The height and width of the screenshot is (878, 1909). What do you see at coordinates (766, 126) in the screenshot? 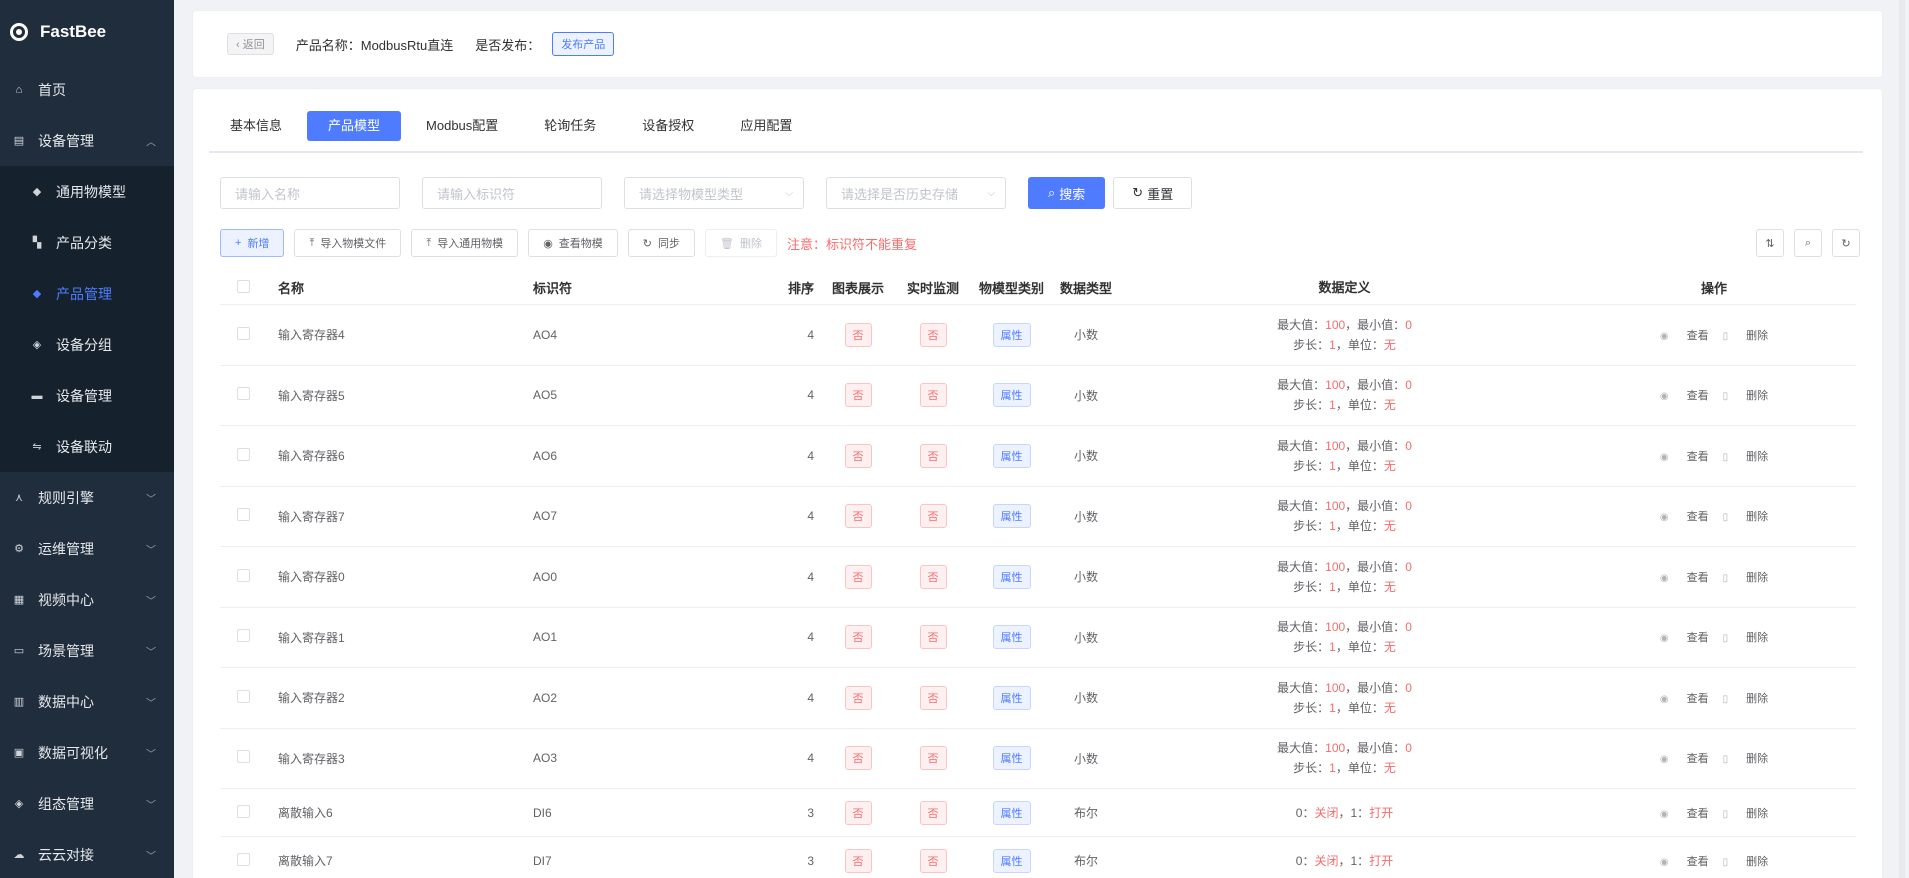
I see `tab-5: 应用配置` at bounding box center [766, 126].